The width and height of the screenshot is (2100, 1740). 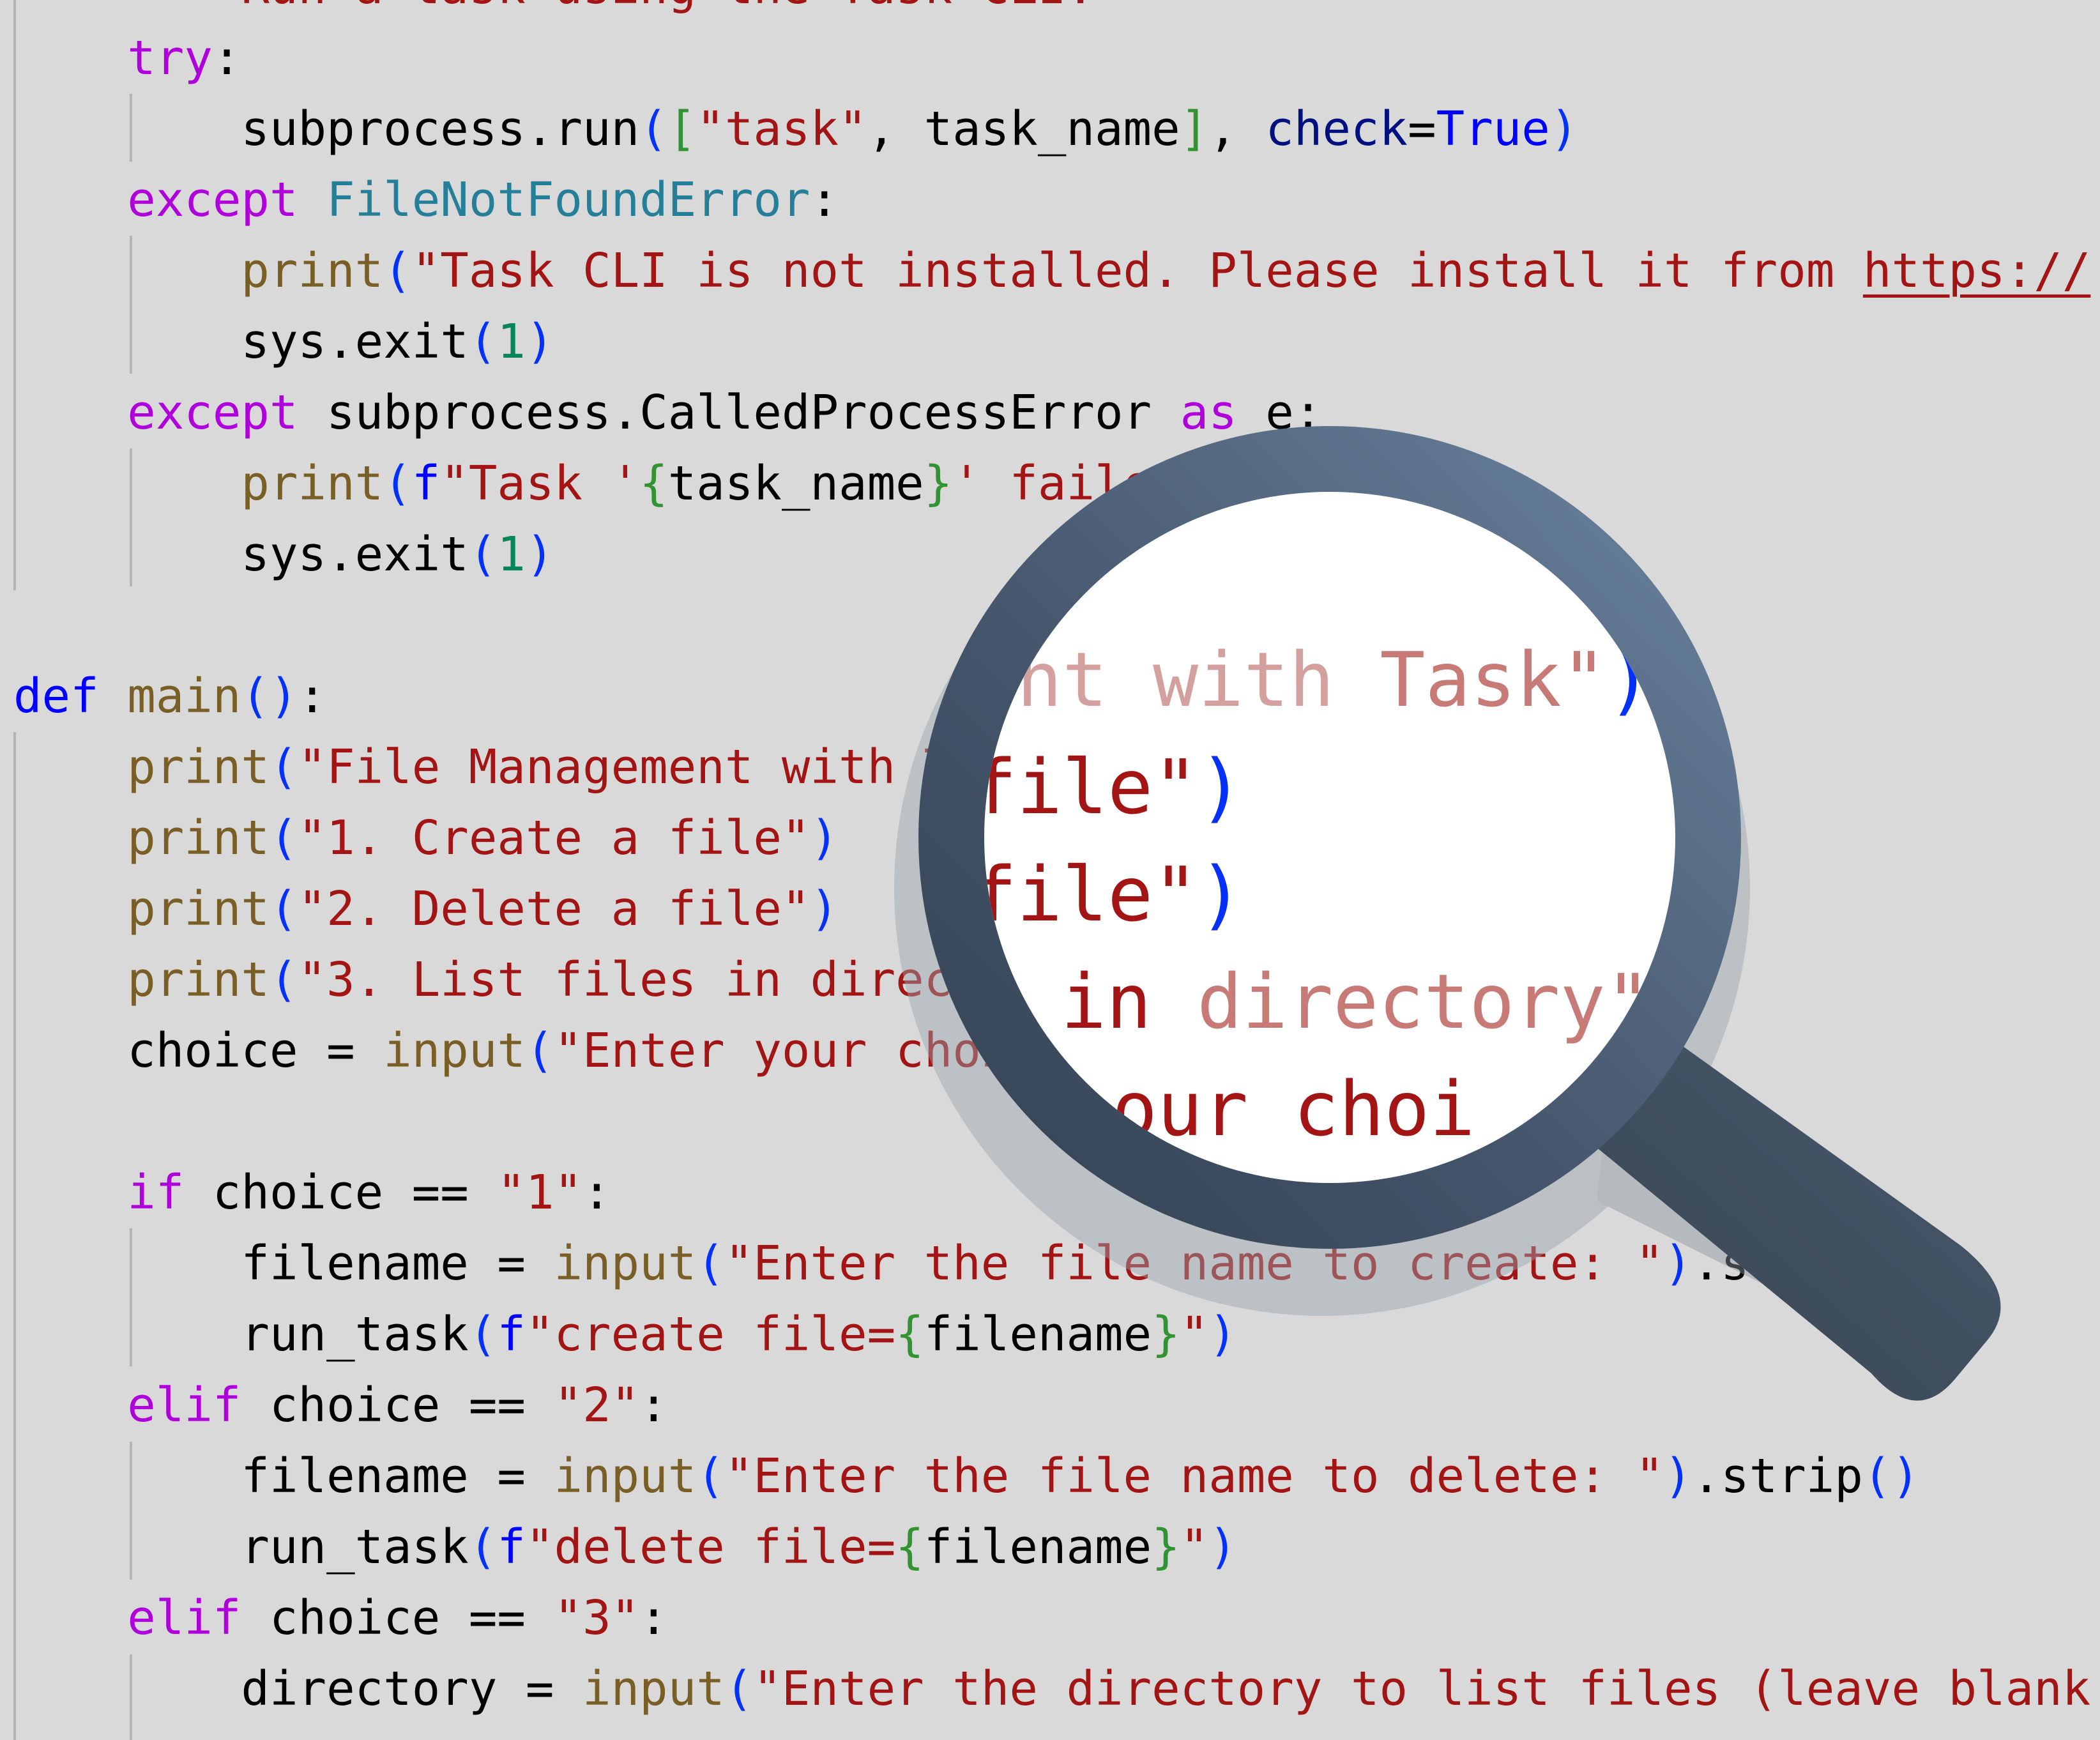 What do you see at coordinates (1023, 129) in the screenshot?
I see `code-token: , task_name` at bounding box center [1023, 129].